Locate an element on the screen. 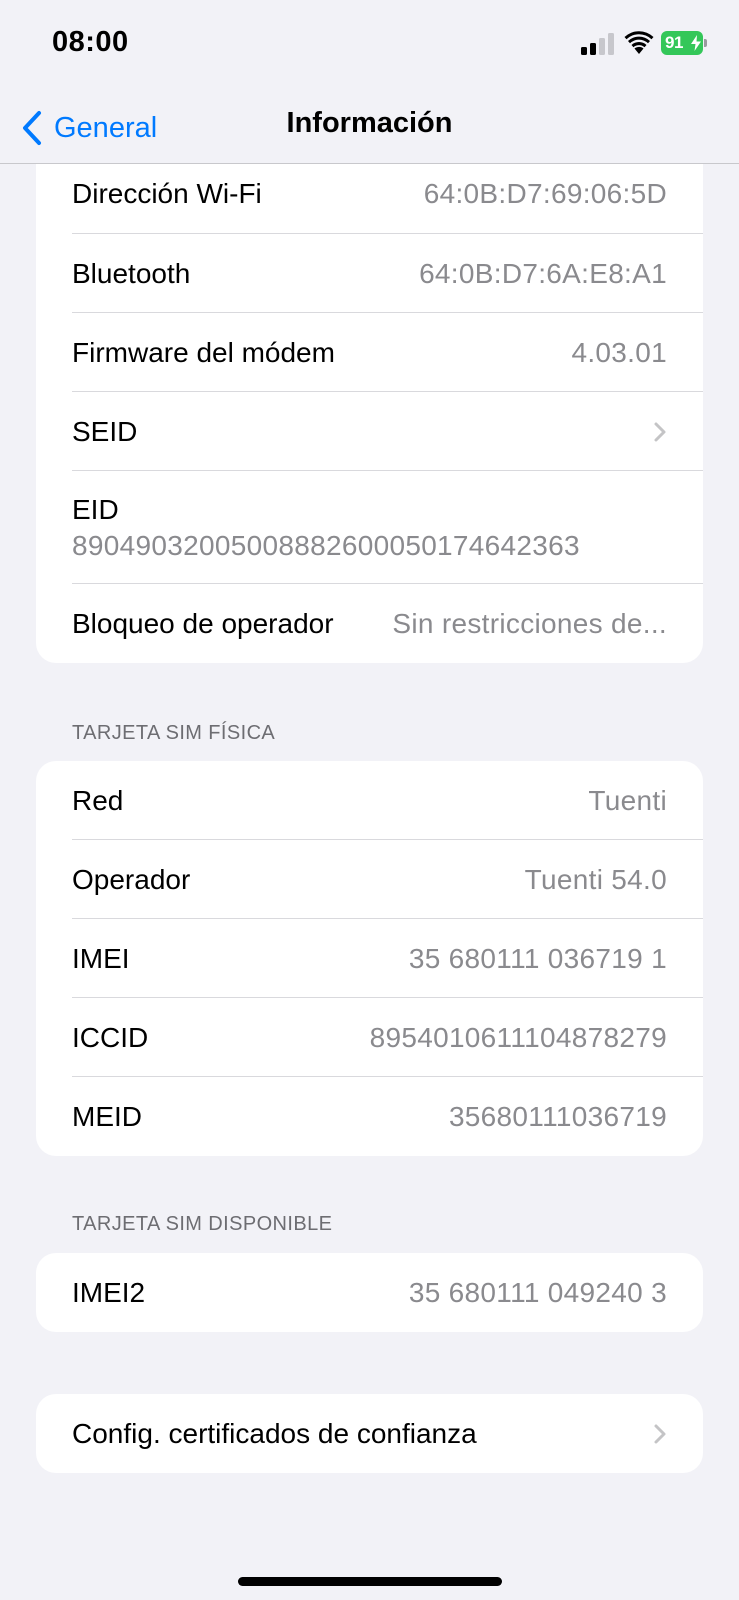 The image size is (739, 1600). section-header-available-sim: TARJETA SIM DISPONIBLE is located at coordinates (202, 1224).